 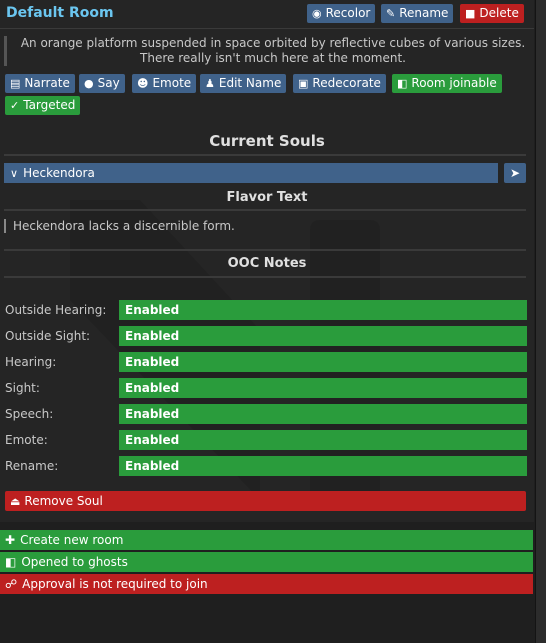 What do you see at coordinates (15, 501) in the screenshot?
I see `eject-icon: ⏏` at bounding box center [15, 501].